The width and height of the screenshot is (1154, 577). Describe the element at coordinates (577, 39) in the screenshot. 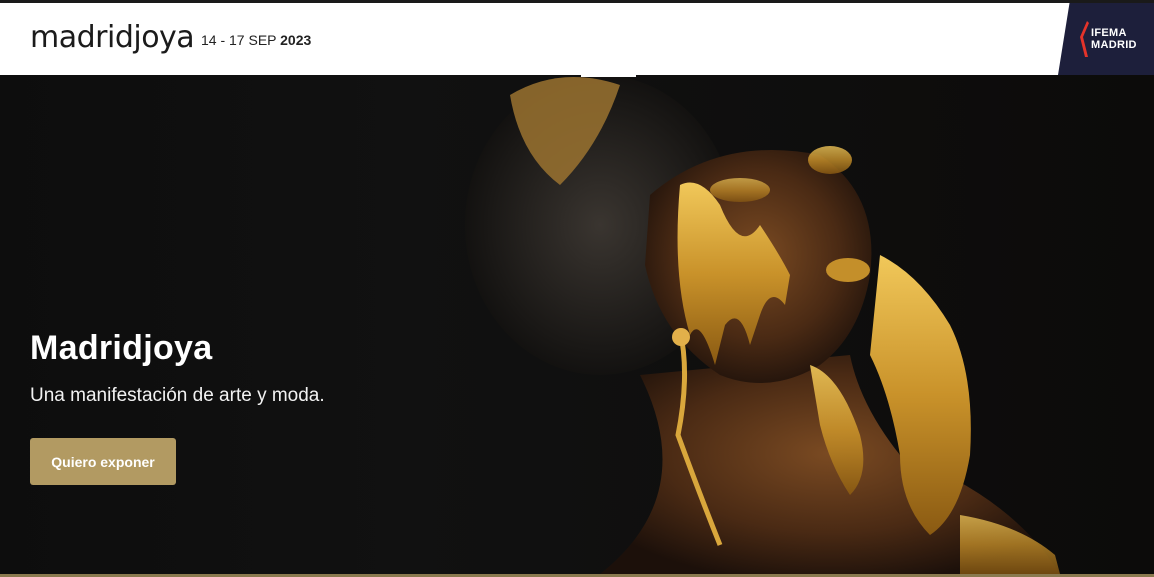

I see `site-header: madridjoya 14 - 17 SEP 2023 IFEMA MADRID` at that location.